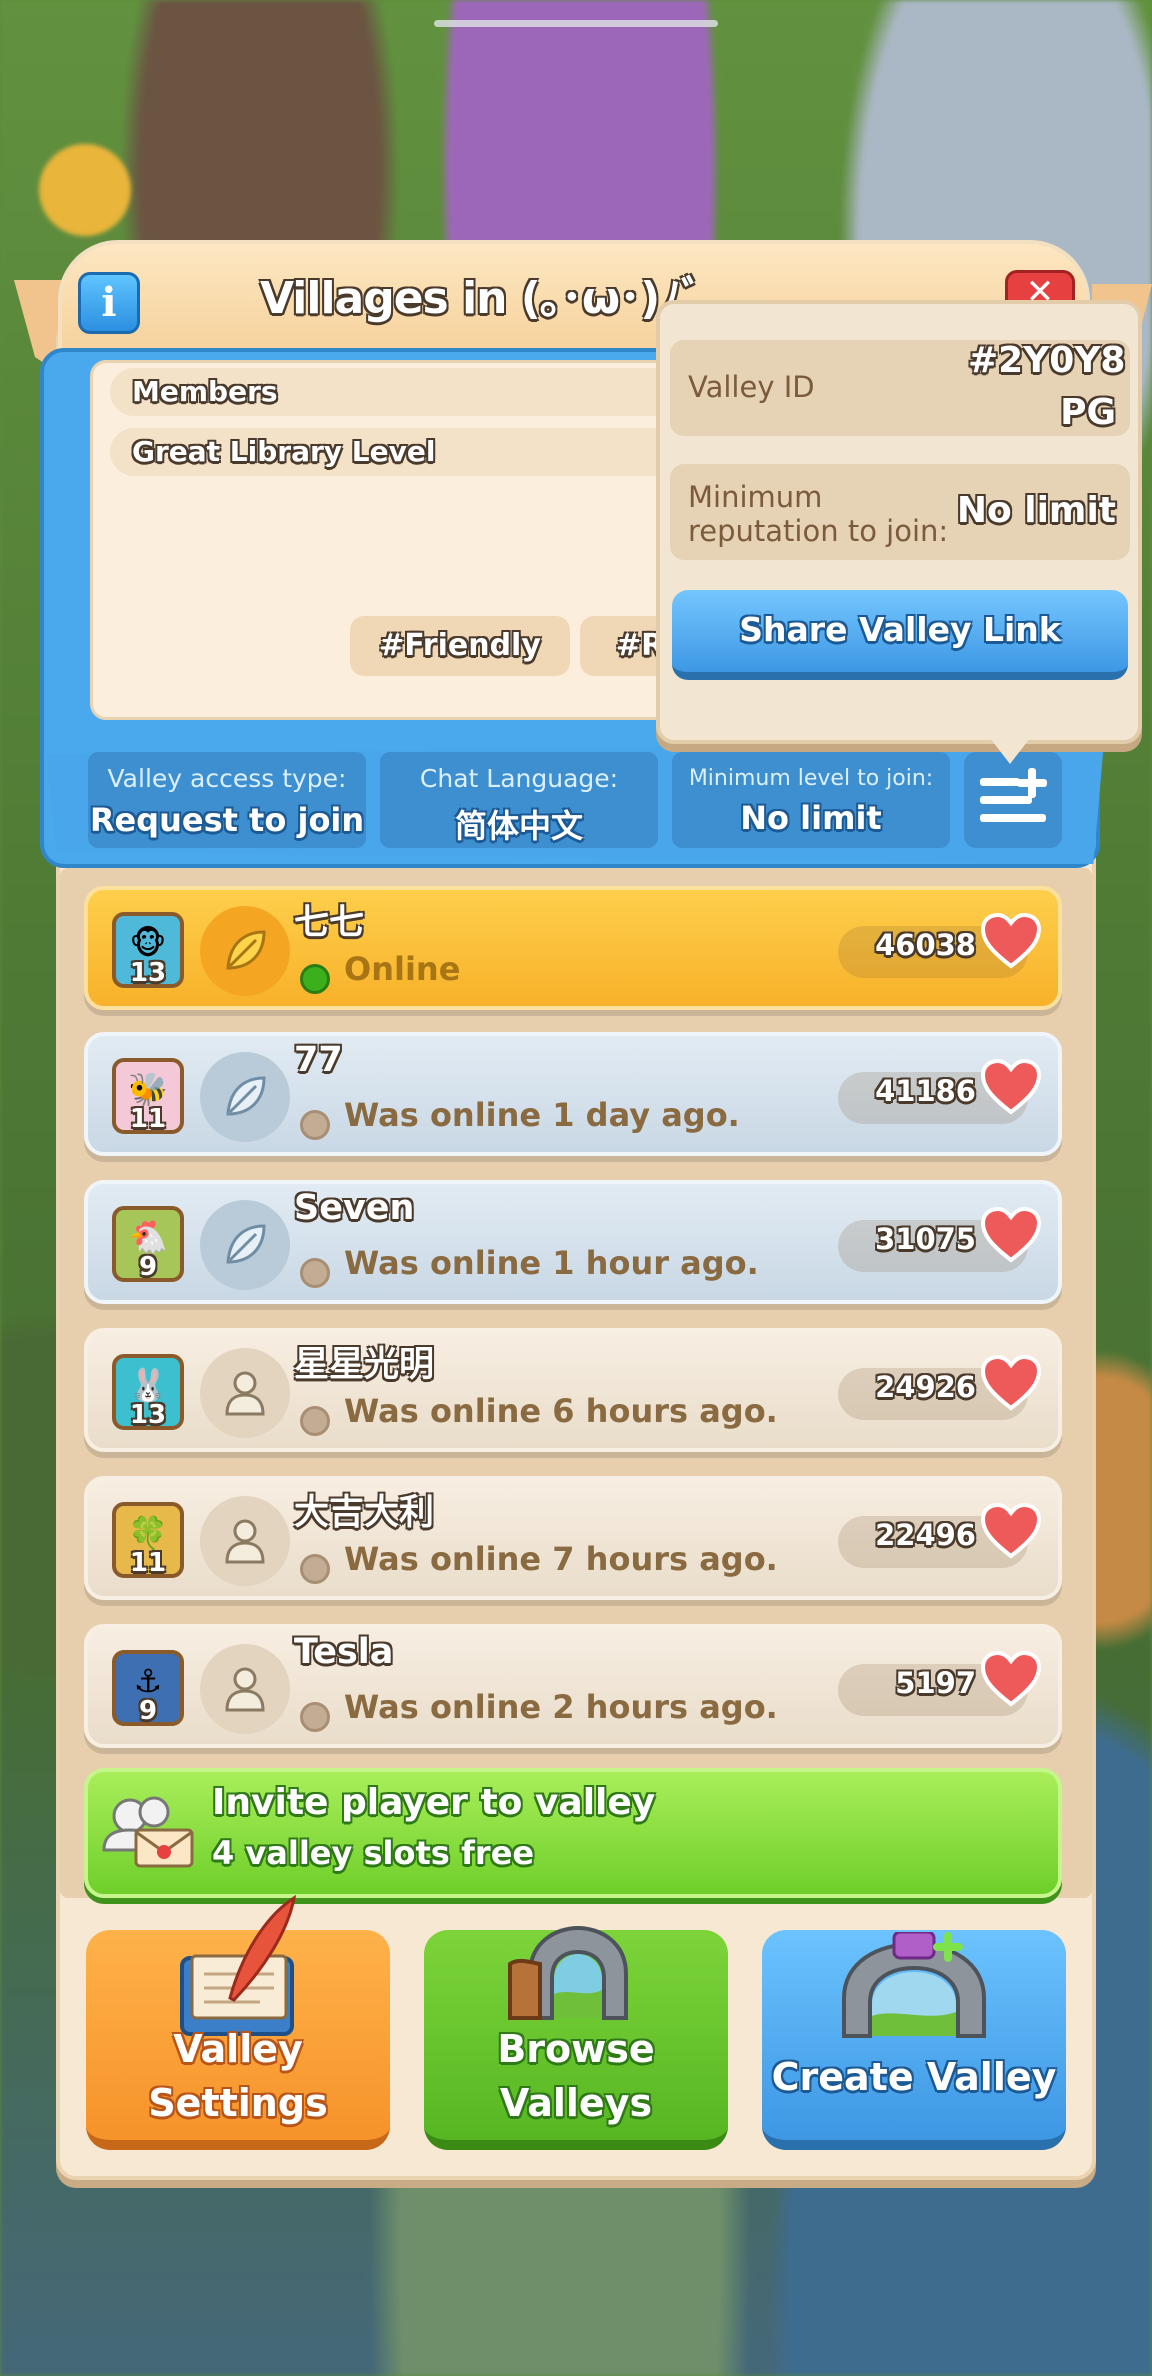  I want to click on member-name: 大吉大利, so click(364, 1513).